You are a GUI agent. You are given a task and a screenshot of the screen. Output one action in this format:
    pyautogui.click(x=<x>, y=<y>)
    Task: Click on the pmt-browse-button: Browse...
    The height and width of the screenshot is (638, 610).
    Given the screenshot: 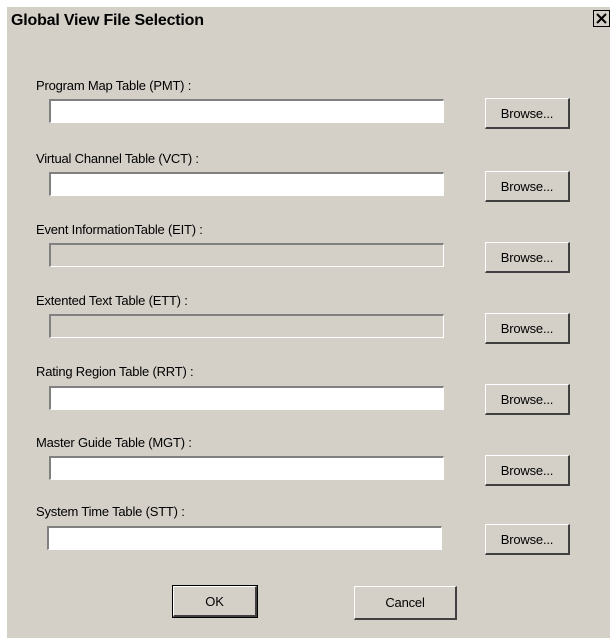 What is the action you would take?
    pyautogui.click(x=527, y=113)
    